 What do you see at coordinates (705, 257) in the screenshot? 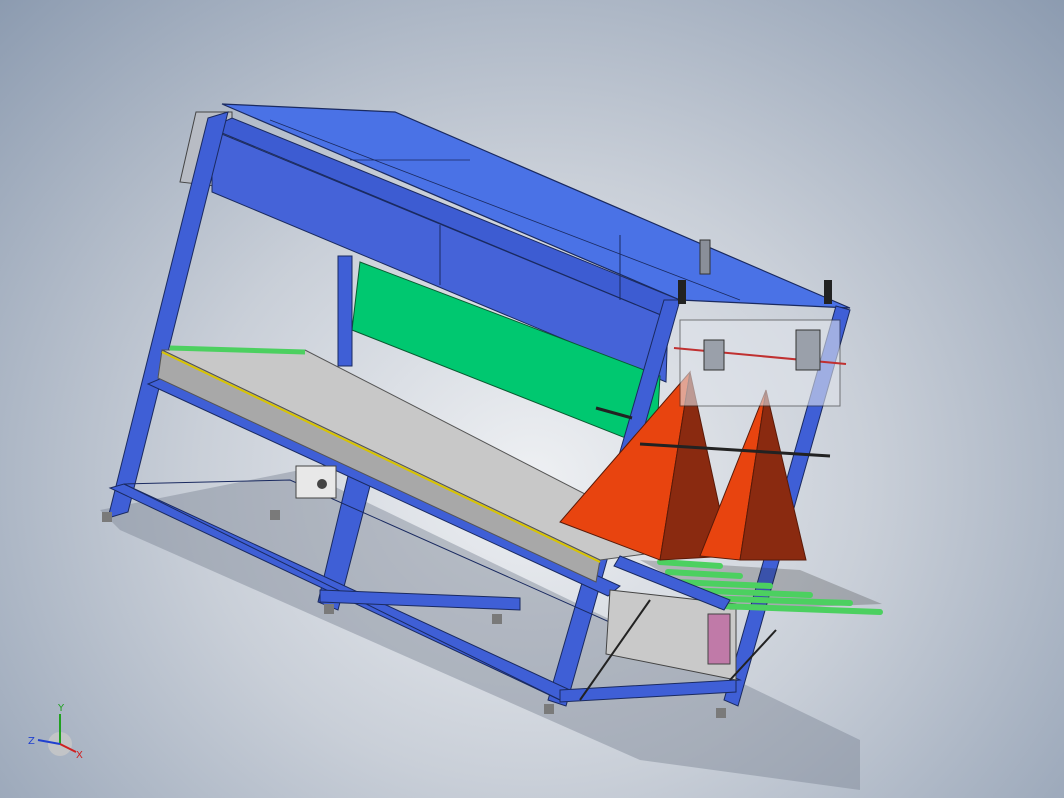
I see `signal-tower` at bounding box center [705, 257].